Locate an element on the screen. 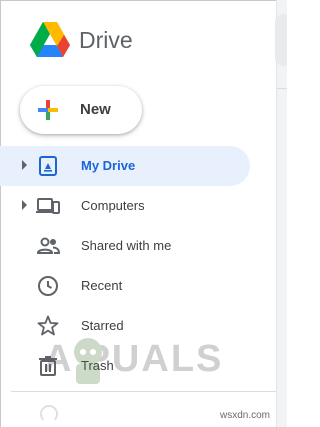 This screenshot has height=427, width=320. sidebar-divider is located at coordinates (143, 391).